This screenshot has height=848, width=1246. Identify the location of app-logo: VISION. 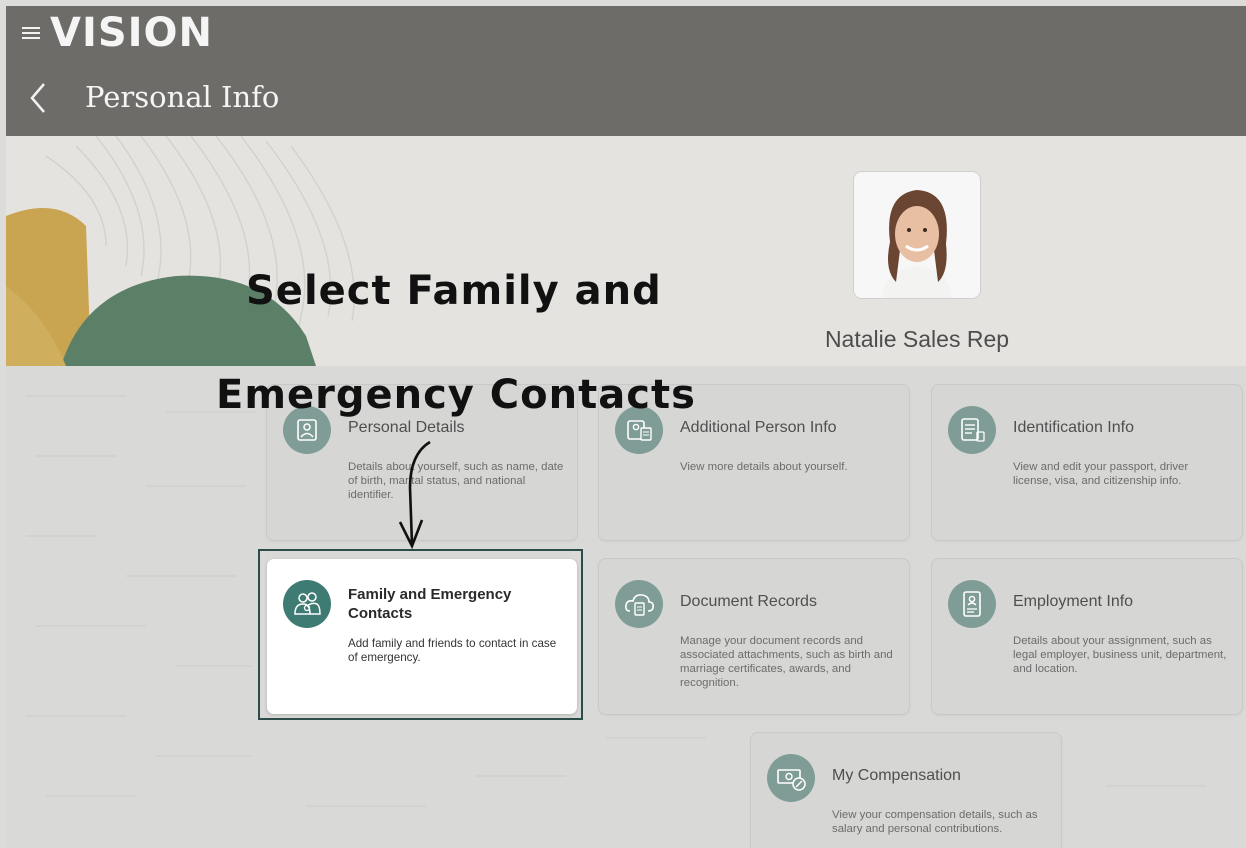
(132, 33).